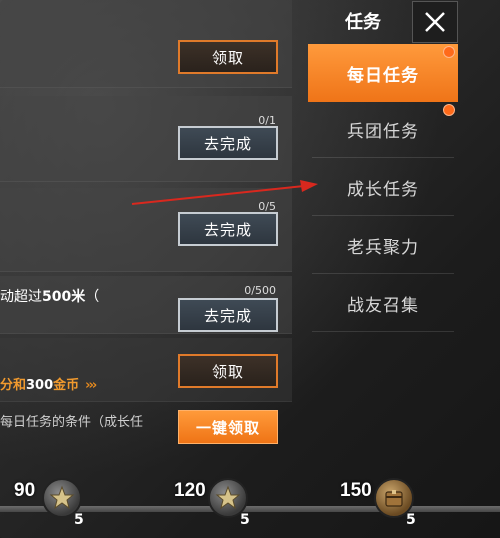 The image size is (500, 538). What do you see at coordinates (224, 192) in the screenshot?
I see `annotation-arrow-icon` at bounding box center [224, 192].